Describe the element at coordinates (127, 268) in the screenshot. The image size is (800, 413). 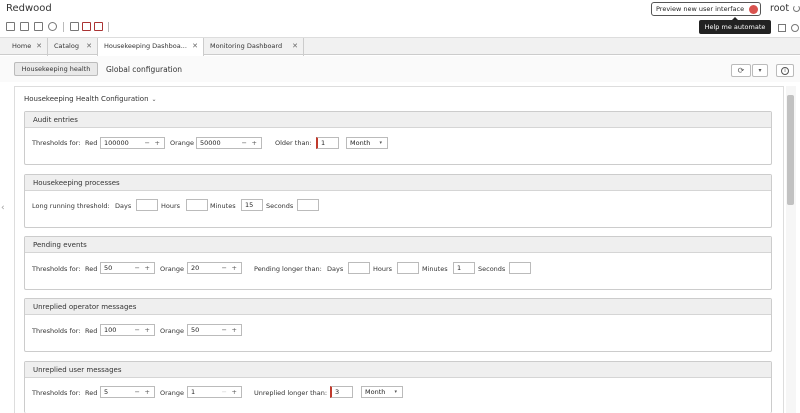
I see `pending-red-stepper: 50 − +` at that location.